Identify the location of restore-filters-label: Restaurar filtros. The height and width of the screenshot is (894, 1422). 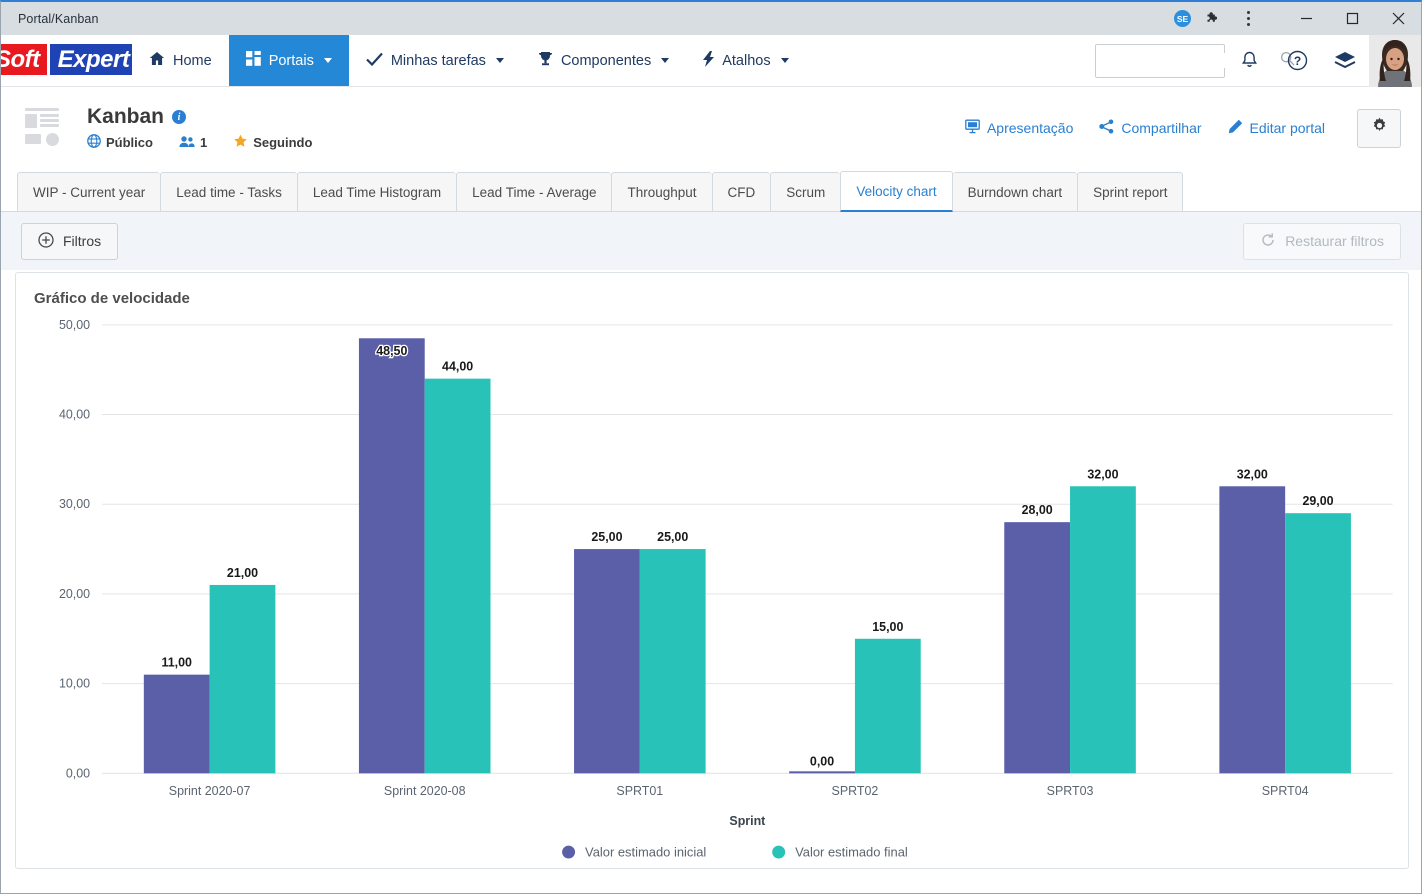
(1334, 241).